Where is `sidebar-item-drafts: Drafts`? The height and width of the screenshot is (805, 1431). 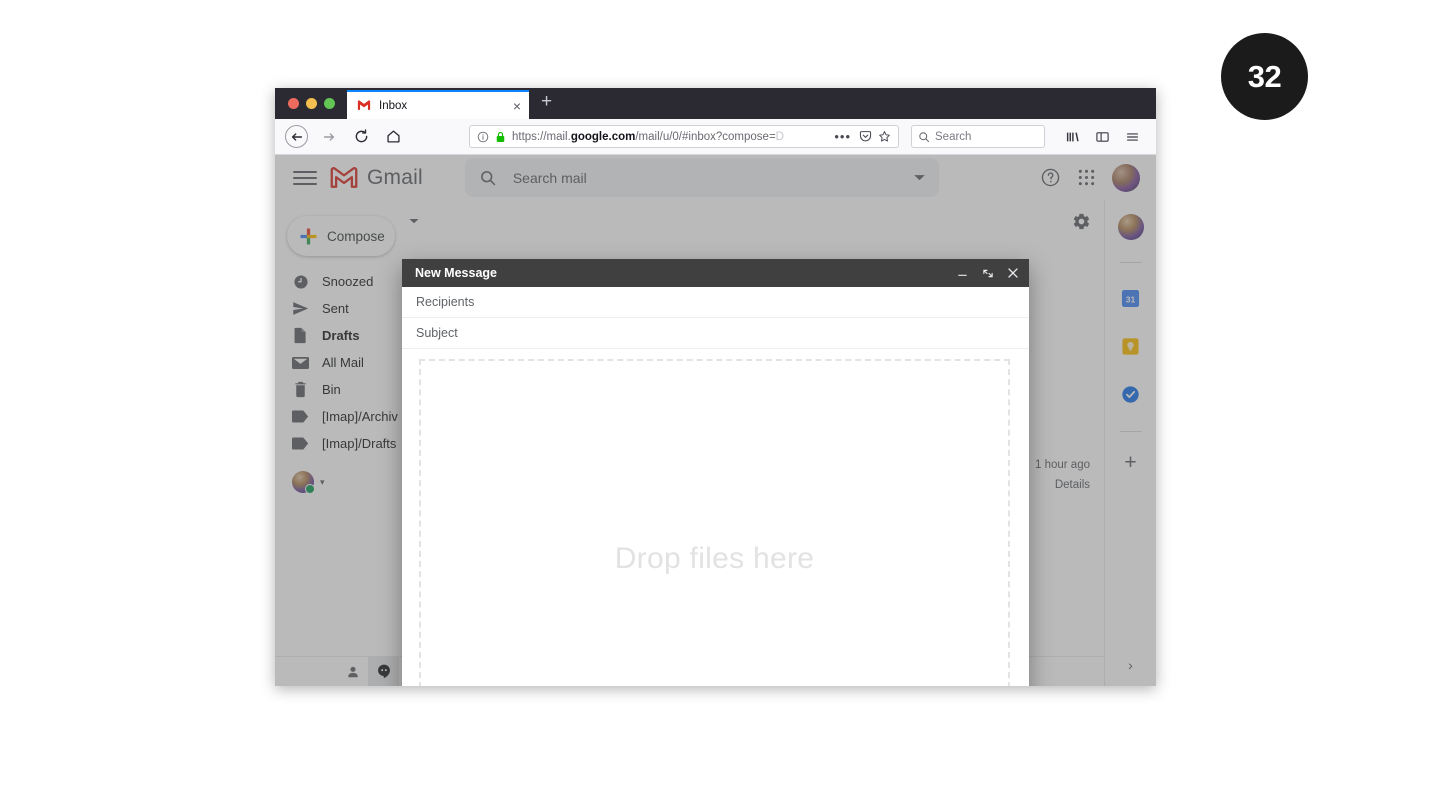 sidebar-item-drafts: Drafts is located at coordinates (337, 335).